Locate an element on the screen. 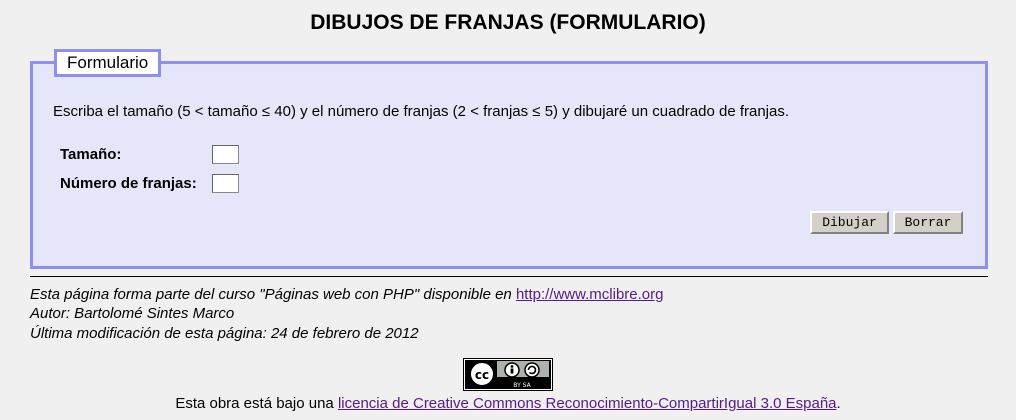 Image resolution: width=1016 pixels, height=420 pixels. author-line: Autor: Bartolomé Sintes Marco is located at coordinates (132, 313).